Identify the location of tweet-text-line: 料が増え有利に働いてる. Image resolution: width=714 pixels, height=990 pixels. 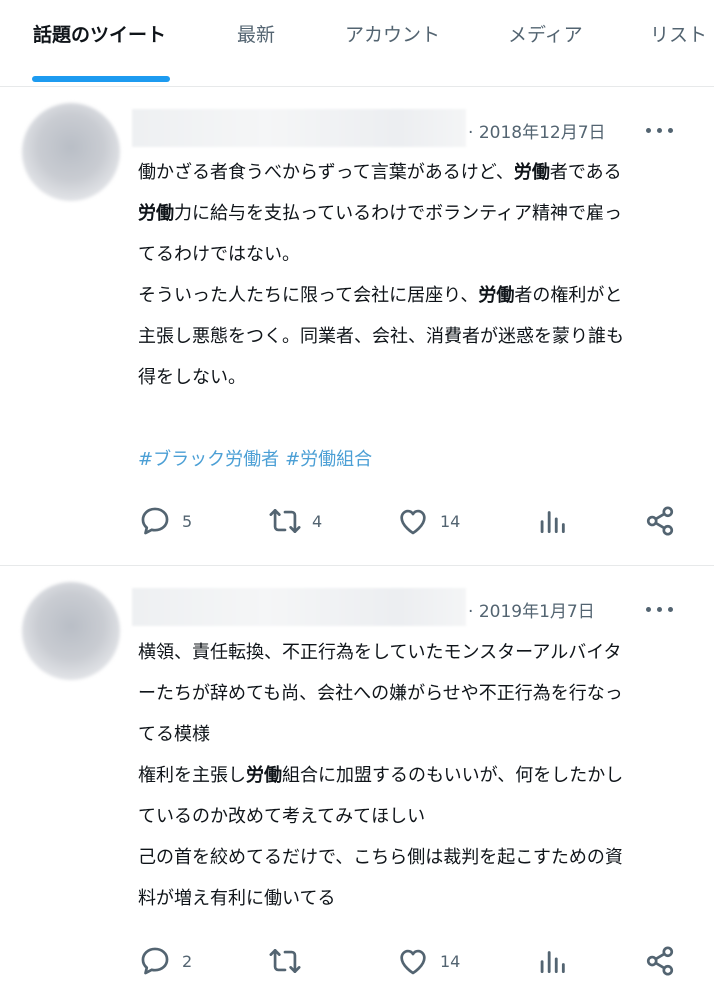
(237, 898).